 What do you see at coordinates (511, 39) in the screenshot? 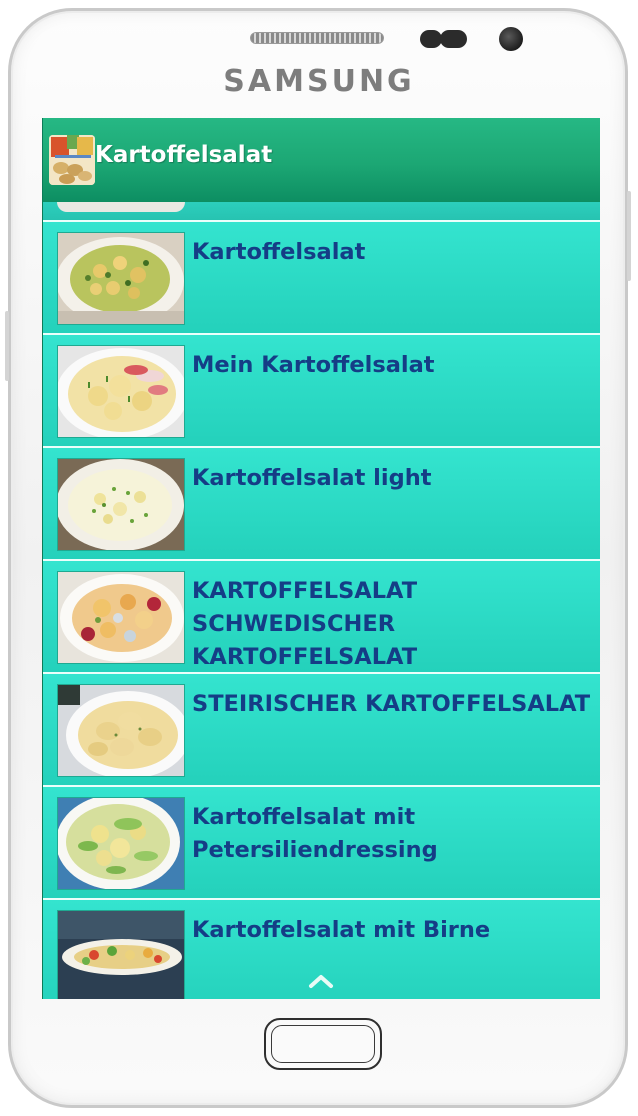
I see `front-camera` at bounding box center [511, 39].